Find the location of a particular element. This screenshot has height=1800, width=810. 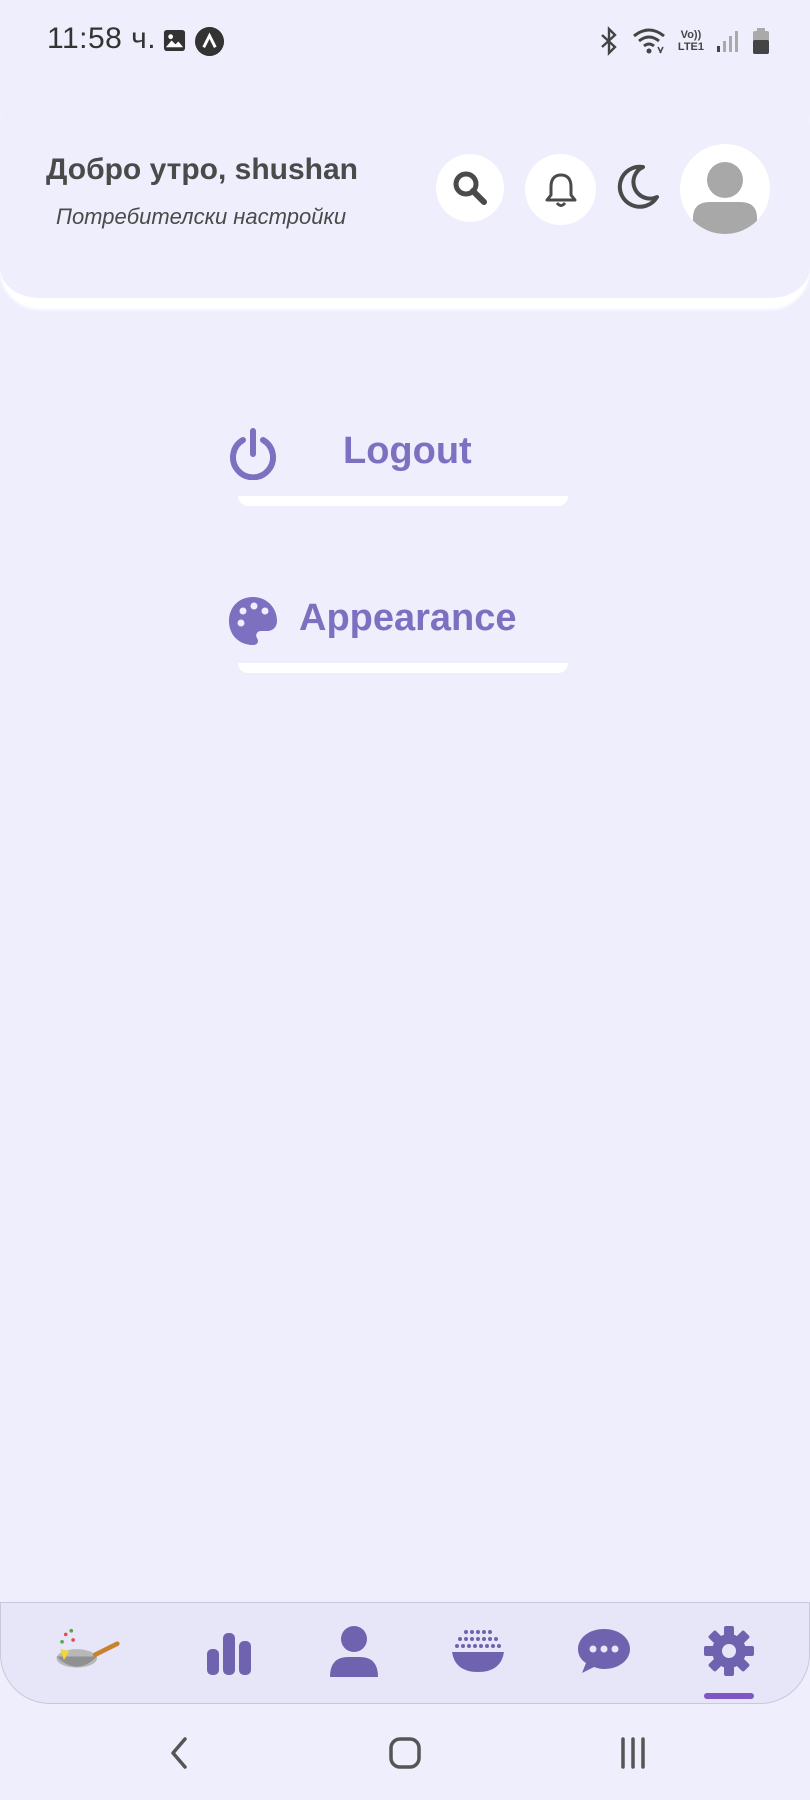

settings-icon is located at coordinates (729, 1651).